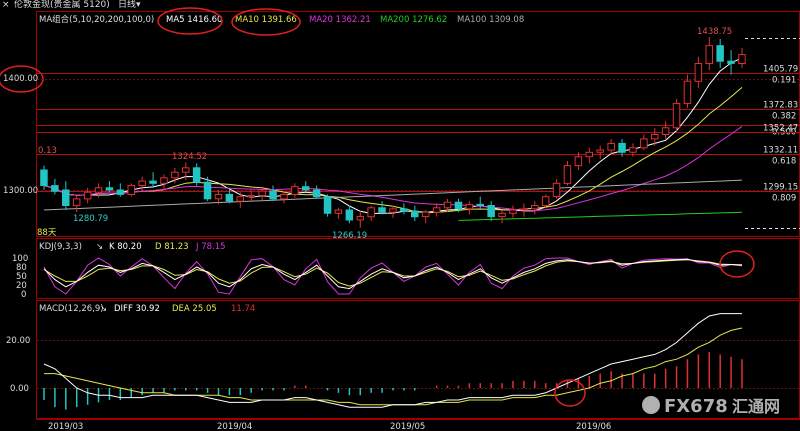  Describe the element at coordinates (413, 20) in the screenshot. I see `ma200-value: MA200 1276.62` at that location.